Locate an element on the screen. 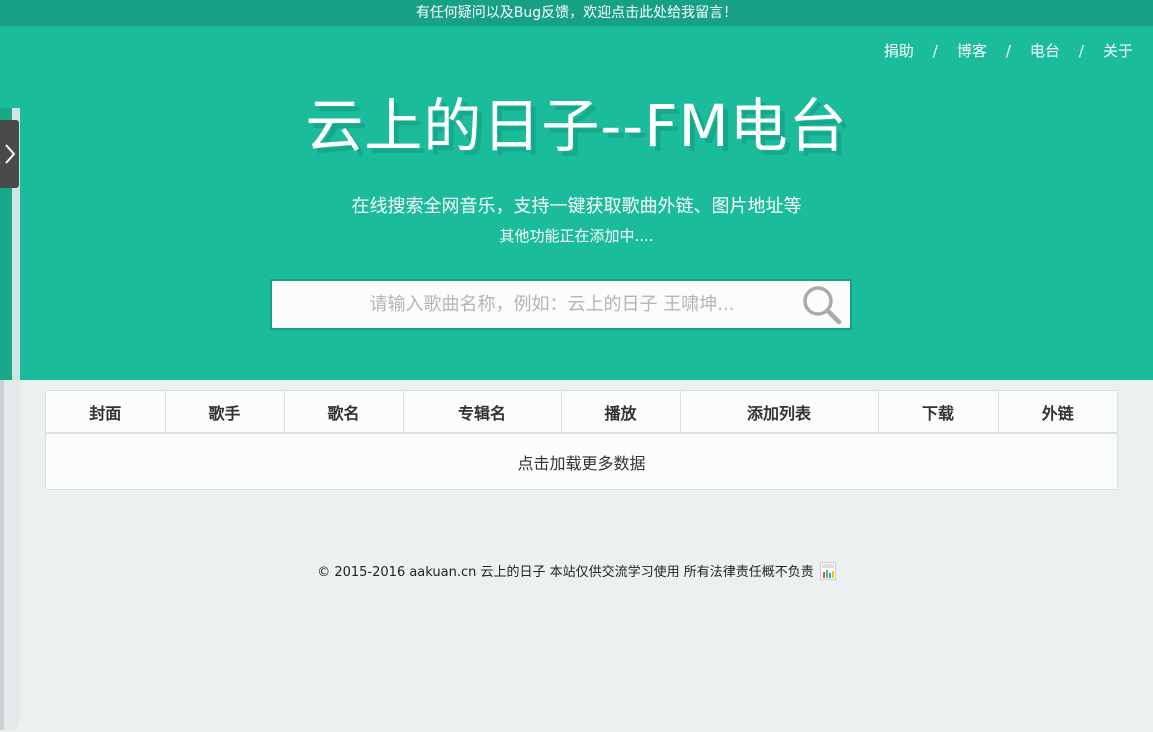 The width and height of the screenshot is (1153, 732). column-header-album: 专辑名 is located at coordinates (482, 412).